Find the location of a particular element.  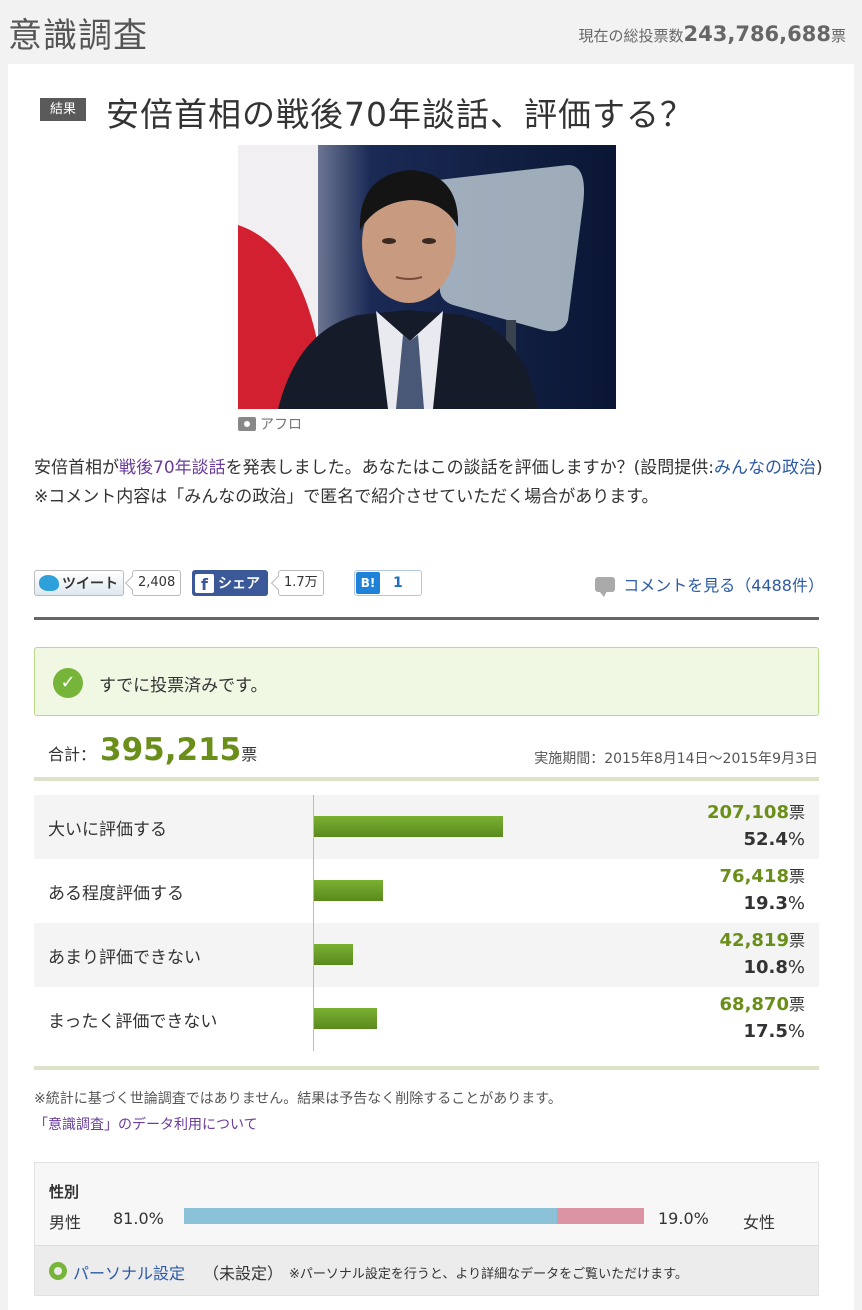

gender-ratio-bar is located at coordinates (414, 1216).